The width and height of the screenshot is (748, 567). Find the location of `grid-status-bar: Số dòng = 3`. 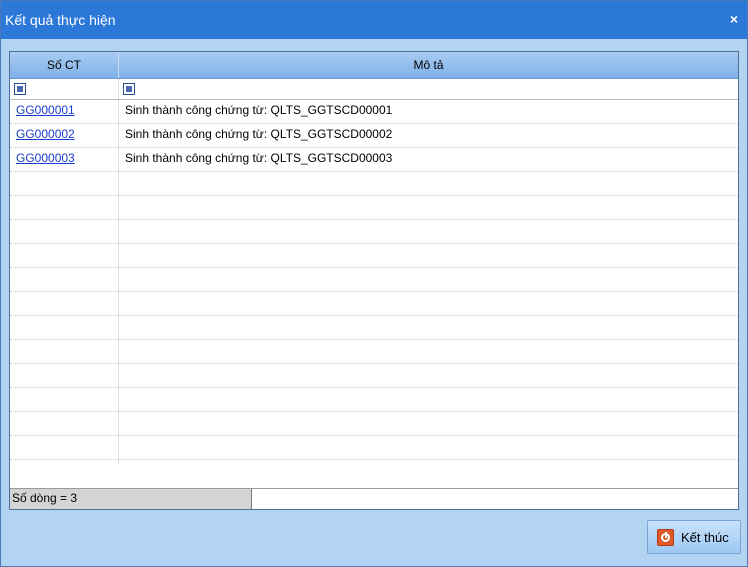

grid-status-bar: Số dòng = 3 is located at coordinates (374, 498).